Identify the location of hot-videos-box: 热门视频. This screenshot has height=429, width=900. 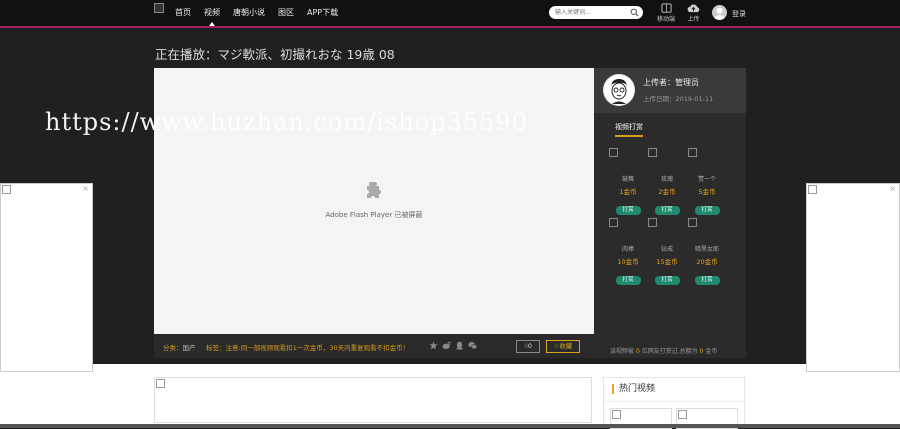
(674, 403).